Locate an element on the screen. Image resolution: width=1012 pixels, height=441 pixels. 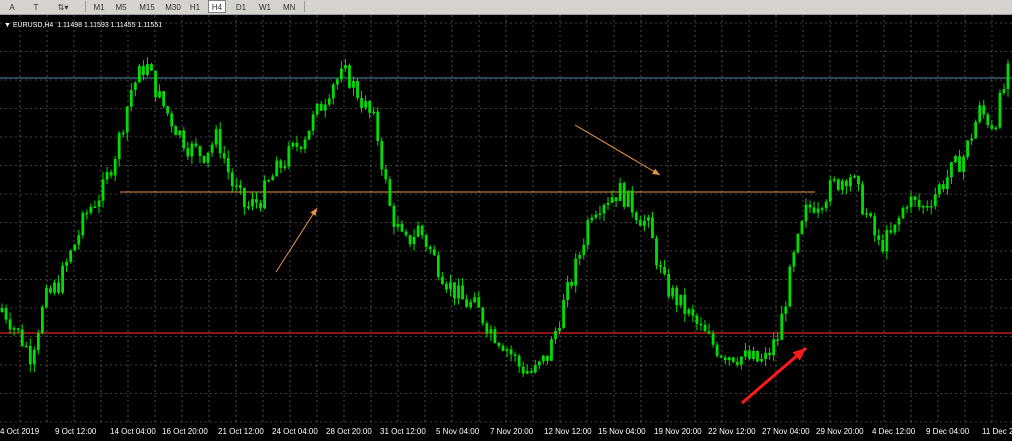
timeframe-m15-button: M15 is located at coordinates (147, 6).